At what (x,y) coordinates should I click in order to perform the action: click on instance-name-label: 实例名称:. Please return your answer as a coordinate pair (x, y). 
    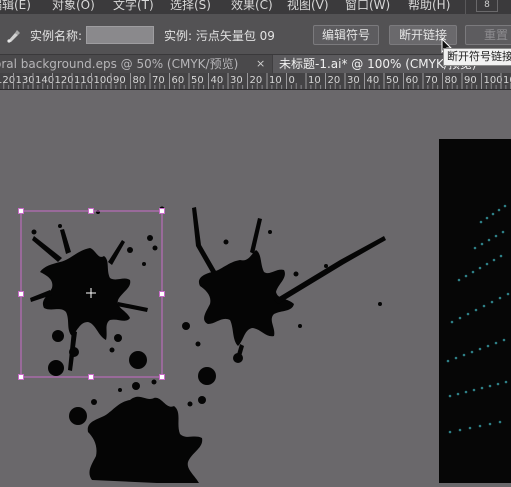
    Looking at the image, I should click on (56, 36).